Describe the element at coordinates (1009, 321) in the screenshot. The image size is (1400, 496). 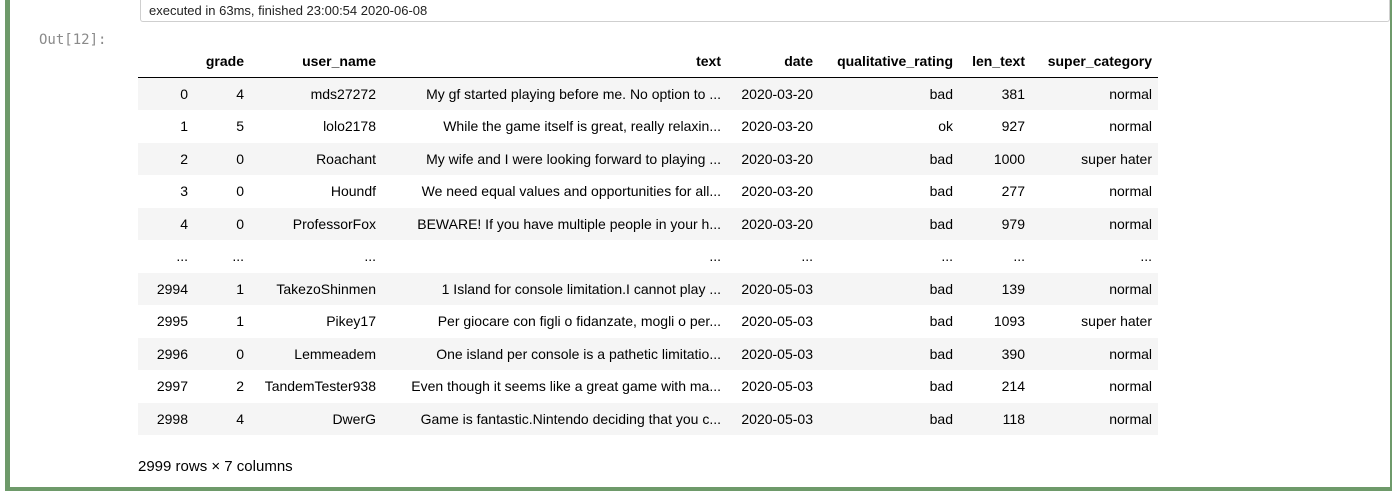
I see `cell-len-text: 1093` at that location.